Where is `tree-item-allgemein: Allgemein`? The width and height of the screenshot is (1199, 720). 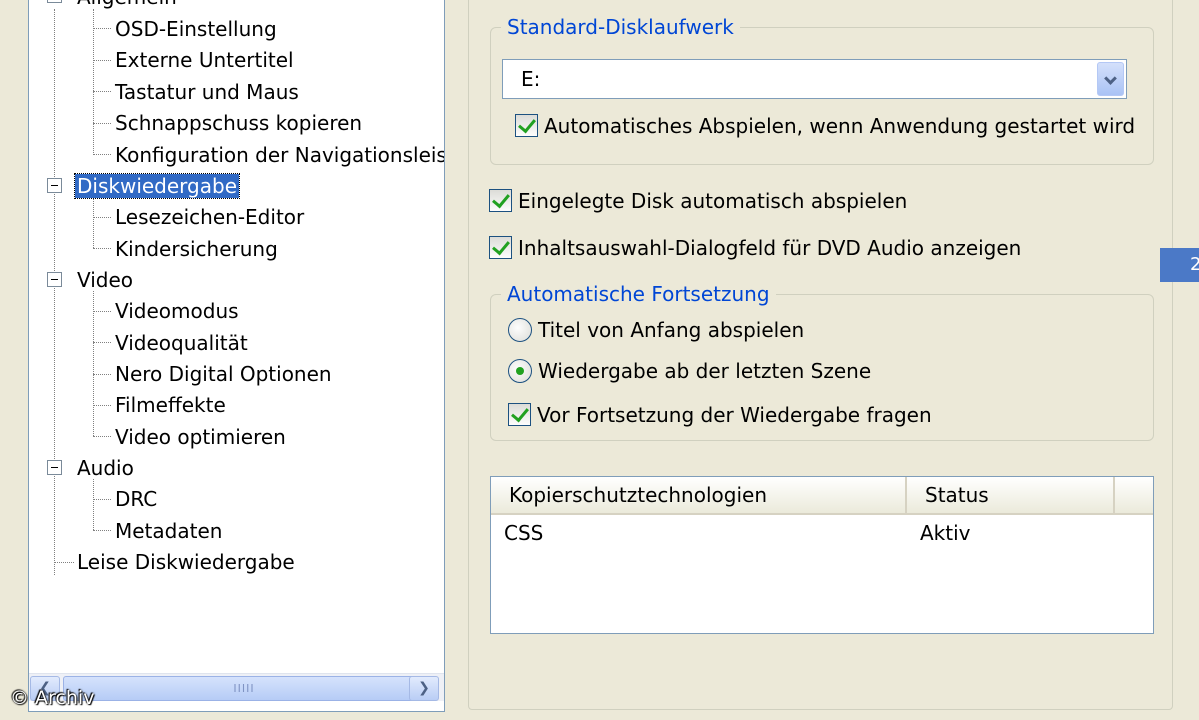
tree-item-allgemein: Allgemein is located at coordinates (127, 5).